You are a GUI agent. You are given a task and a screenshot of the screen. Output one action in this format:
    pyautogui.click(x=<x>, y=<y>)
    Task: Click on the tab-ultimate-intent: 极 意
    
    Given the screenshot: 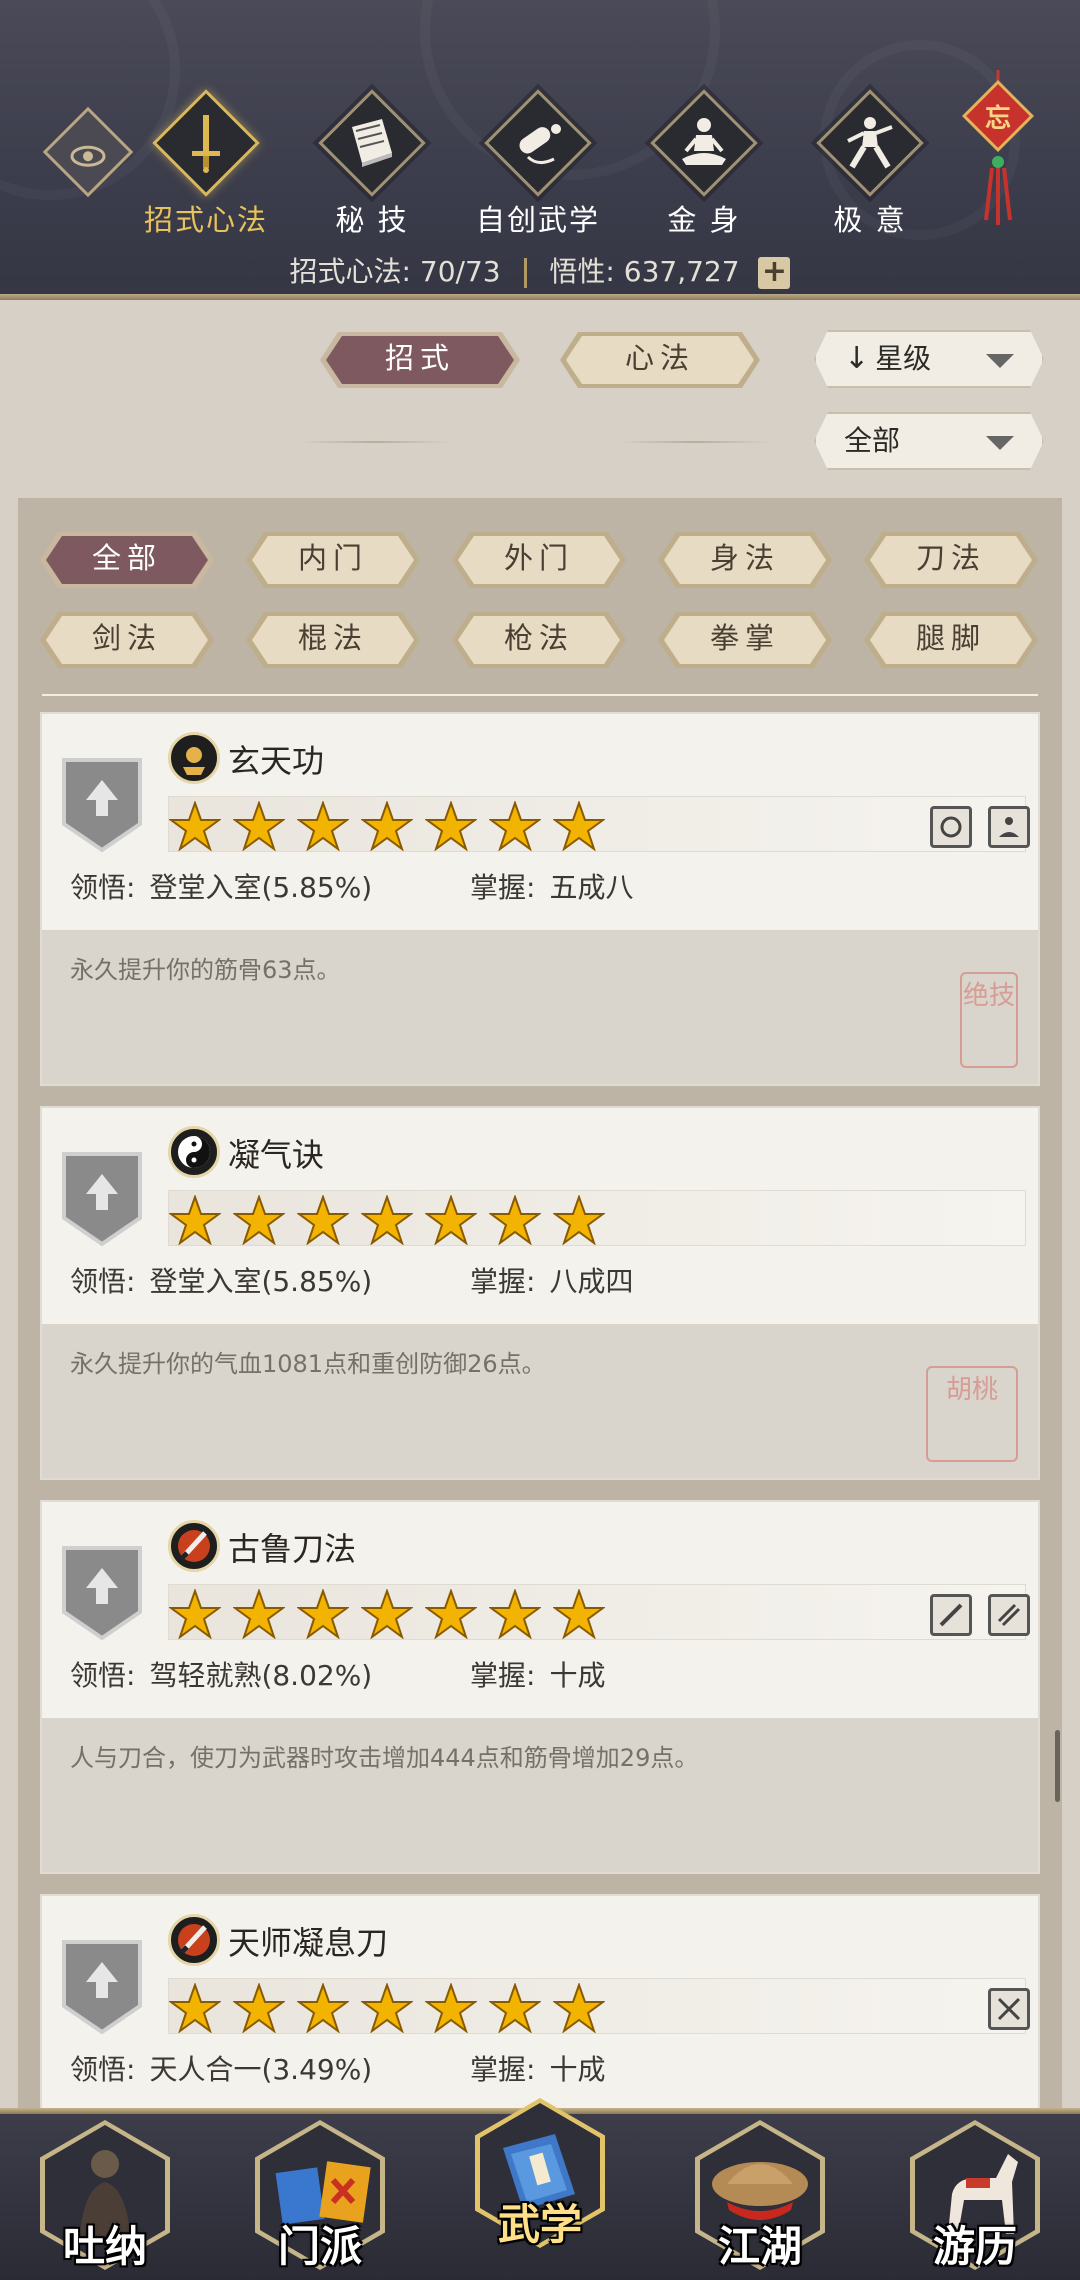 What is the action you would take?
    pyautogui.click(x=870, y=161)
    